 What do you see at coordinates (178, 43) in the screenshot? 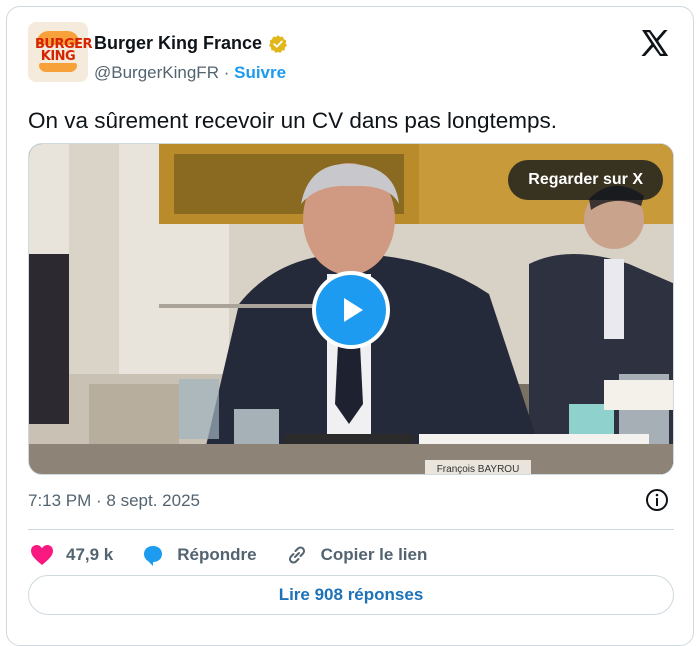
I see `account-name: Burger King France` at bounding box center [178, 43].